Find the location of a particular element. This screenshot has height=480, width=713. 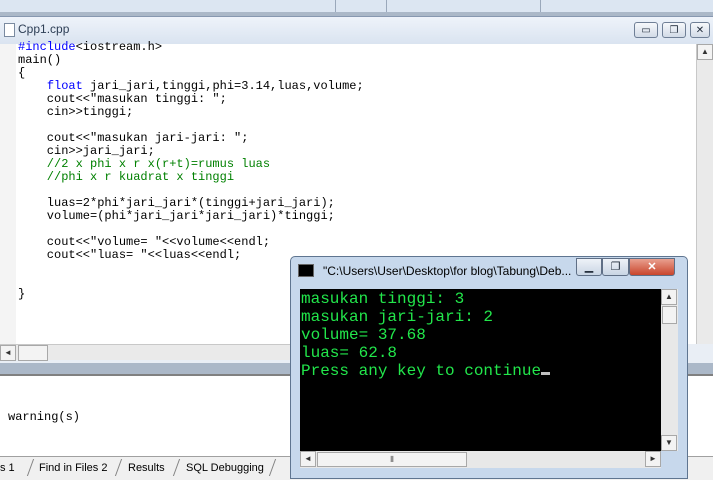

scroll-down-arrow-icon: ▼ is located at coordinates (669, 443).